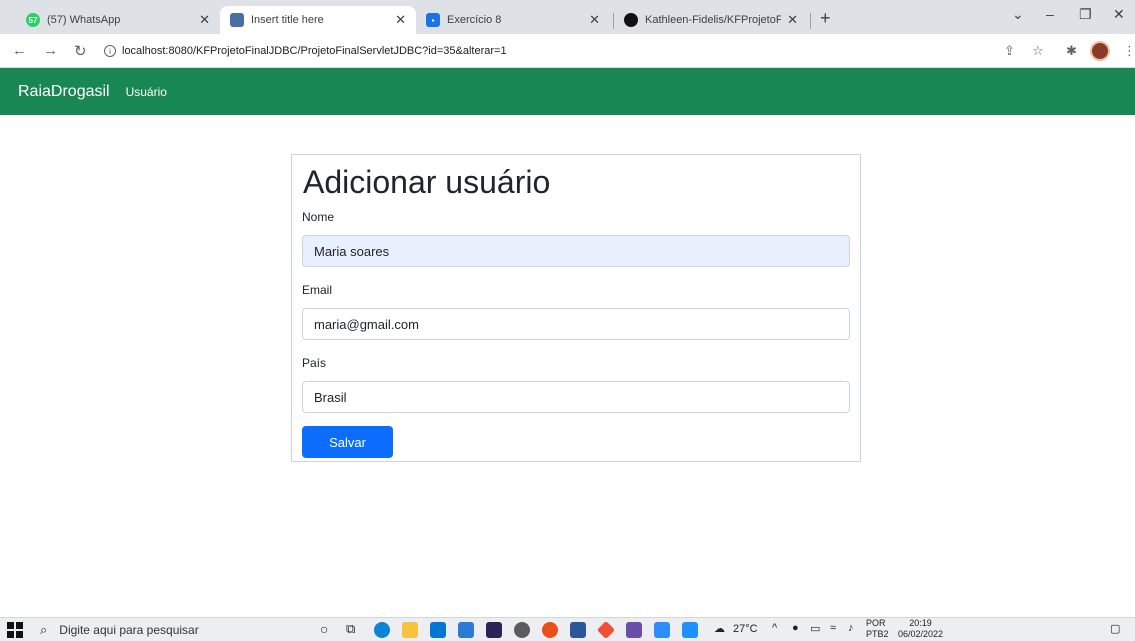 Image resolution: width=1135 pixels, height=641 pixels. I want to click on taskbar-search: ⌕ Digite aqui para pesquisar, so click(163, 629).